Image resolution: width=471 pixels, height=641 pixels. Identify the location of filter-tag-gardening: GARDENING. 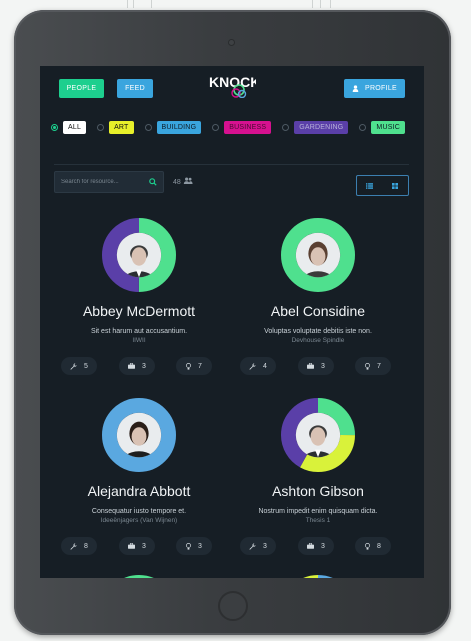
(321, 127).